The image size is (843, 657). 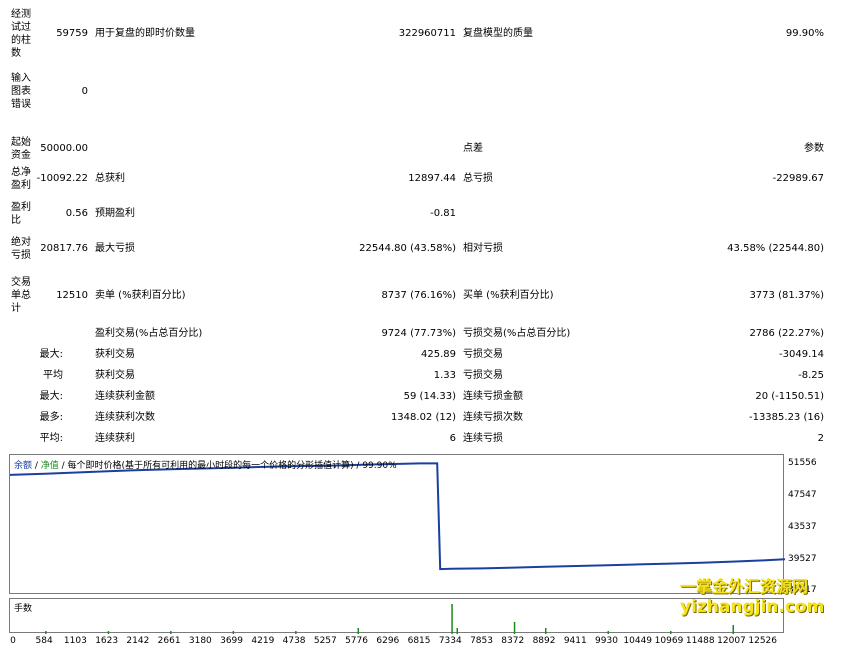 What do you see at coordinates (294, 641) in the screenshot?
I see `x-tick-label: 4738` at bounding box center [294, 641].